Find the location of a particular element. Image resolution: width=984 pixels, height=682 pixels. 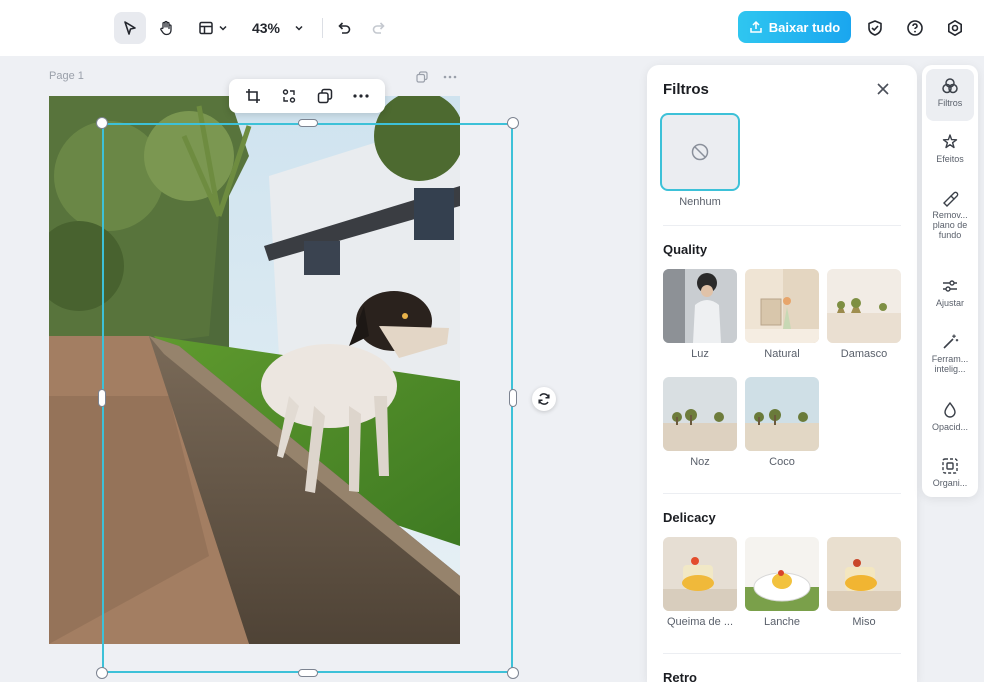

opacity-icon is located at coordinates (950, 409).